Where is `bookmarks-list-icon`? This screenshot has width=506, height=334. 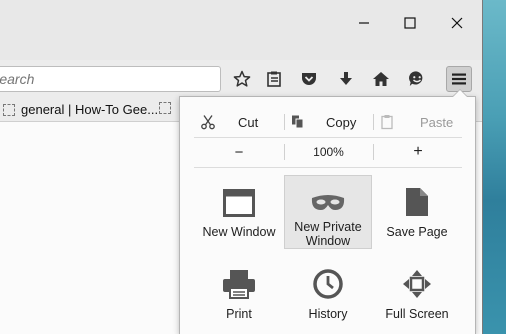
bookmarks-list-icon is located at coordinates (274, 79).